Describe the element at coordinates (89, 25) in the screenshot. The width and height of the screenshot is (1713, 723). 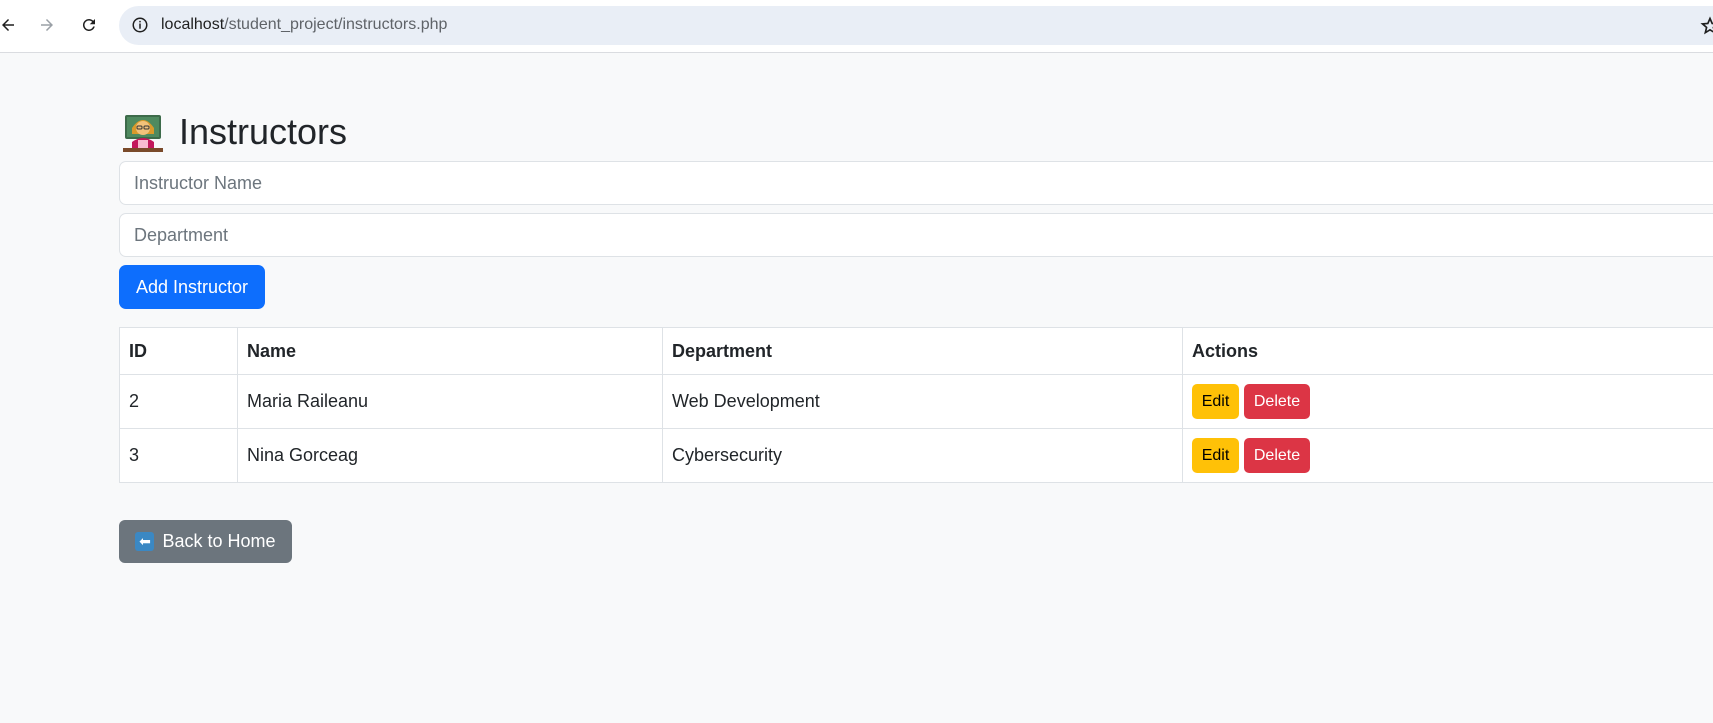
I see `reload-icon` at that location.